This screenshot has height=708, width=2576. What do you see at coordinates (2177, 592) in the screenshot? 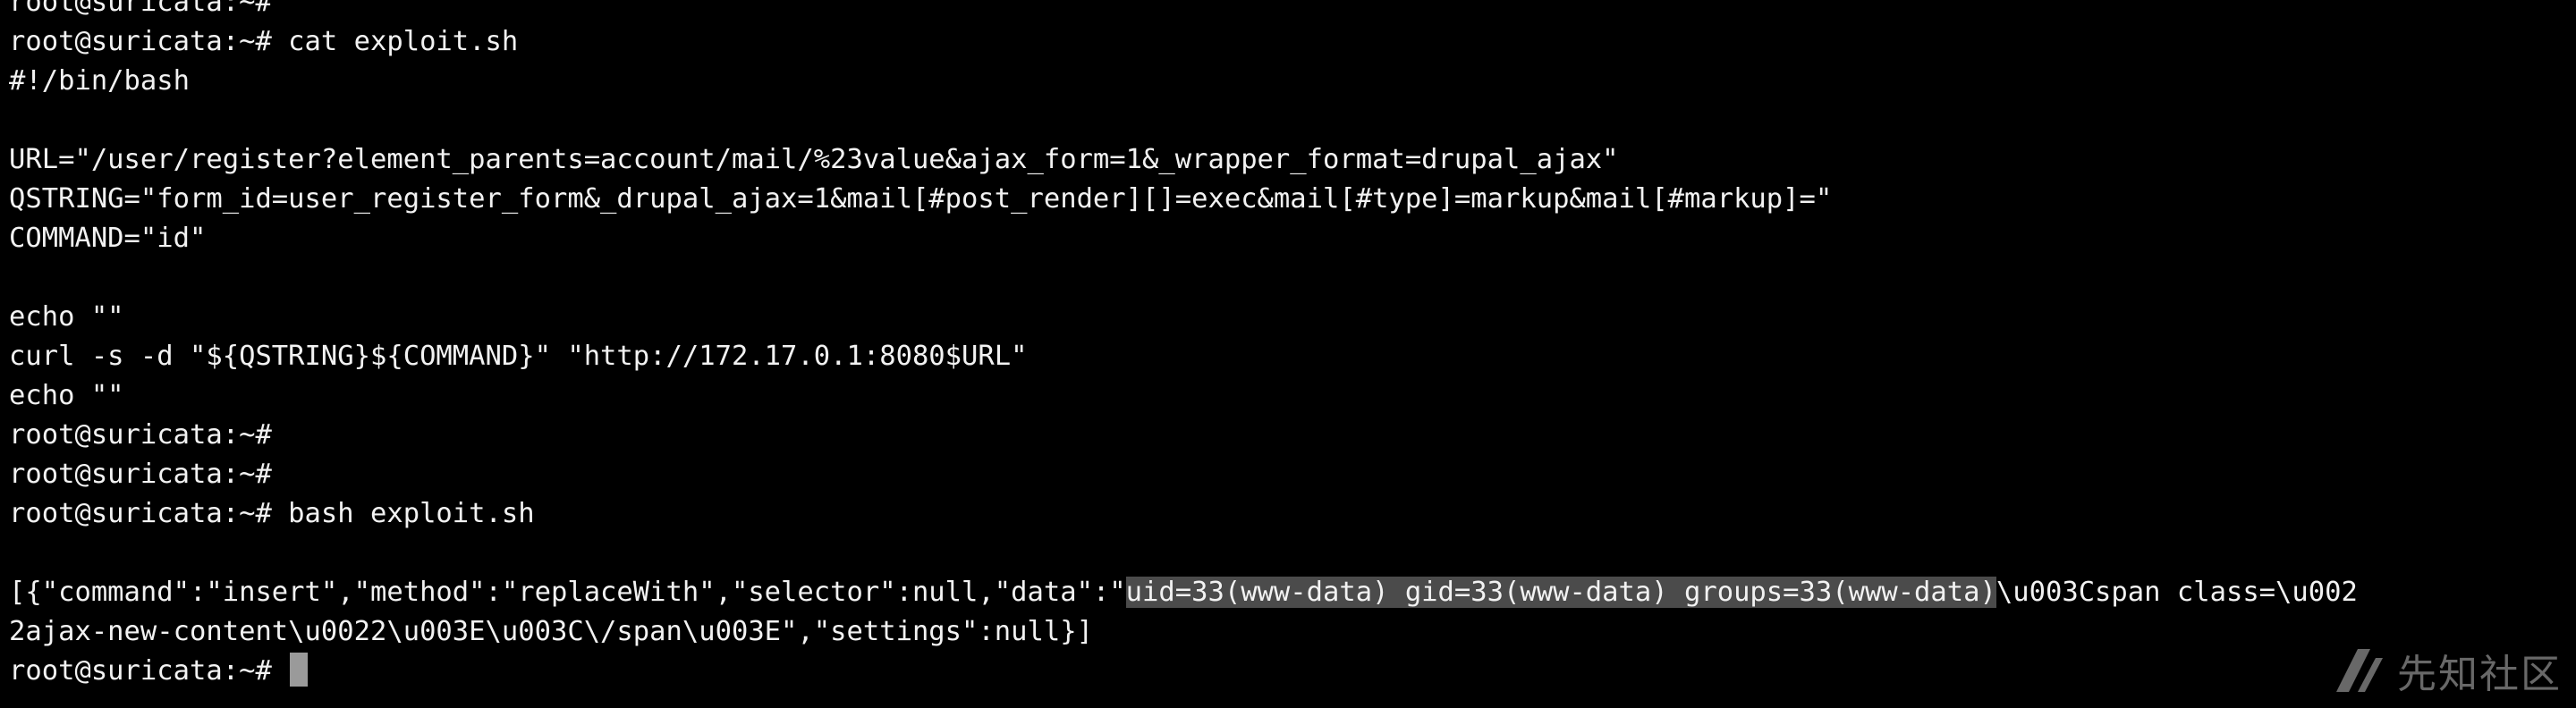
I see `output-text: \u003Cspan class=\u002` at bounding box center [2177, 592].